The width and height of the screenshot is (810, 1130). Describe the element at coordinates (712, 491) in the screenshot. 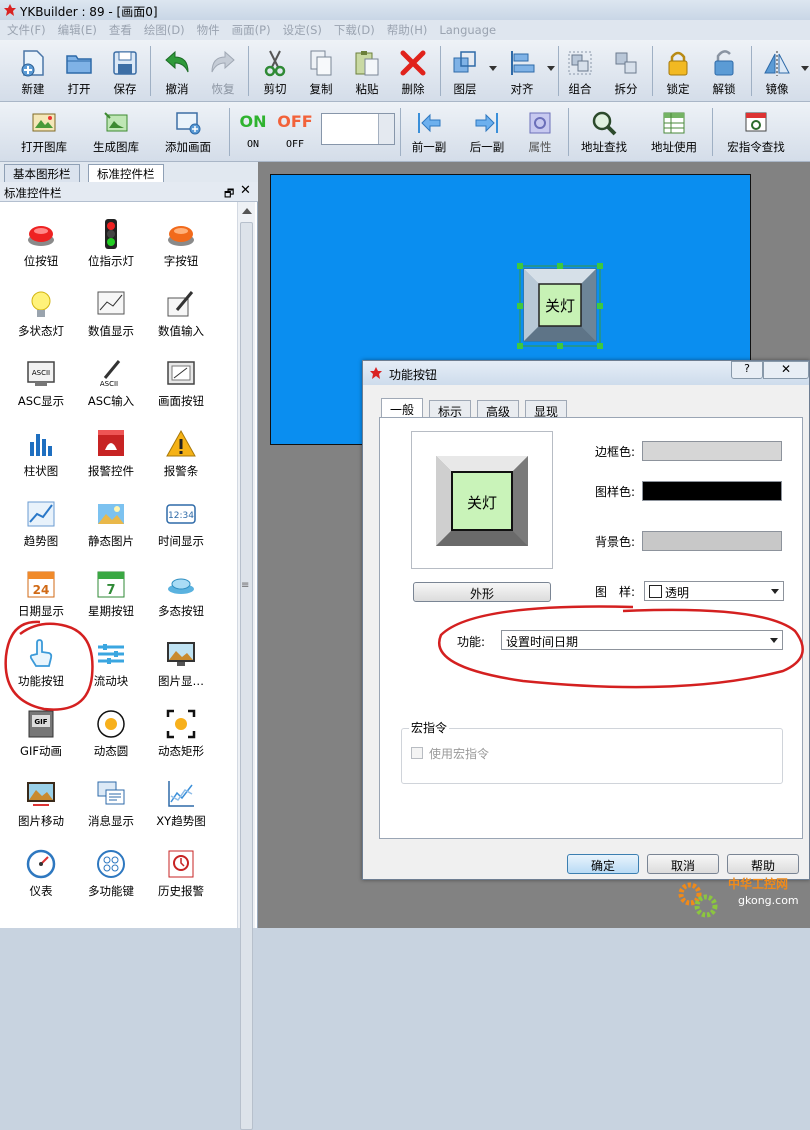

I see `pattern-color-swatch` at that location.